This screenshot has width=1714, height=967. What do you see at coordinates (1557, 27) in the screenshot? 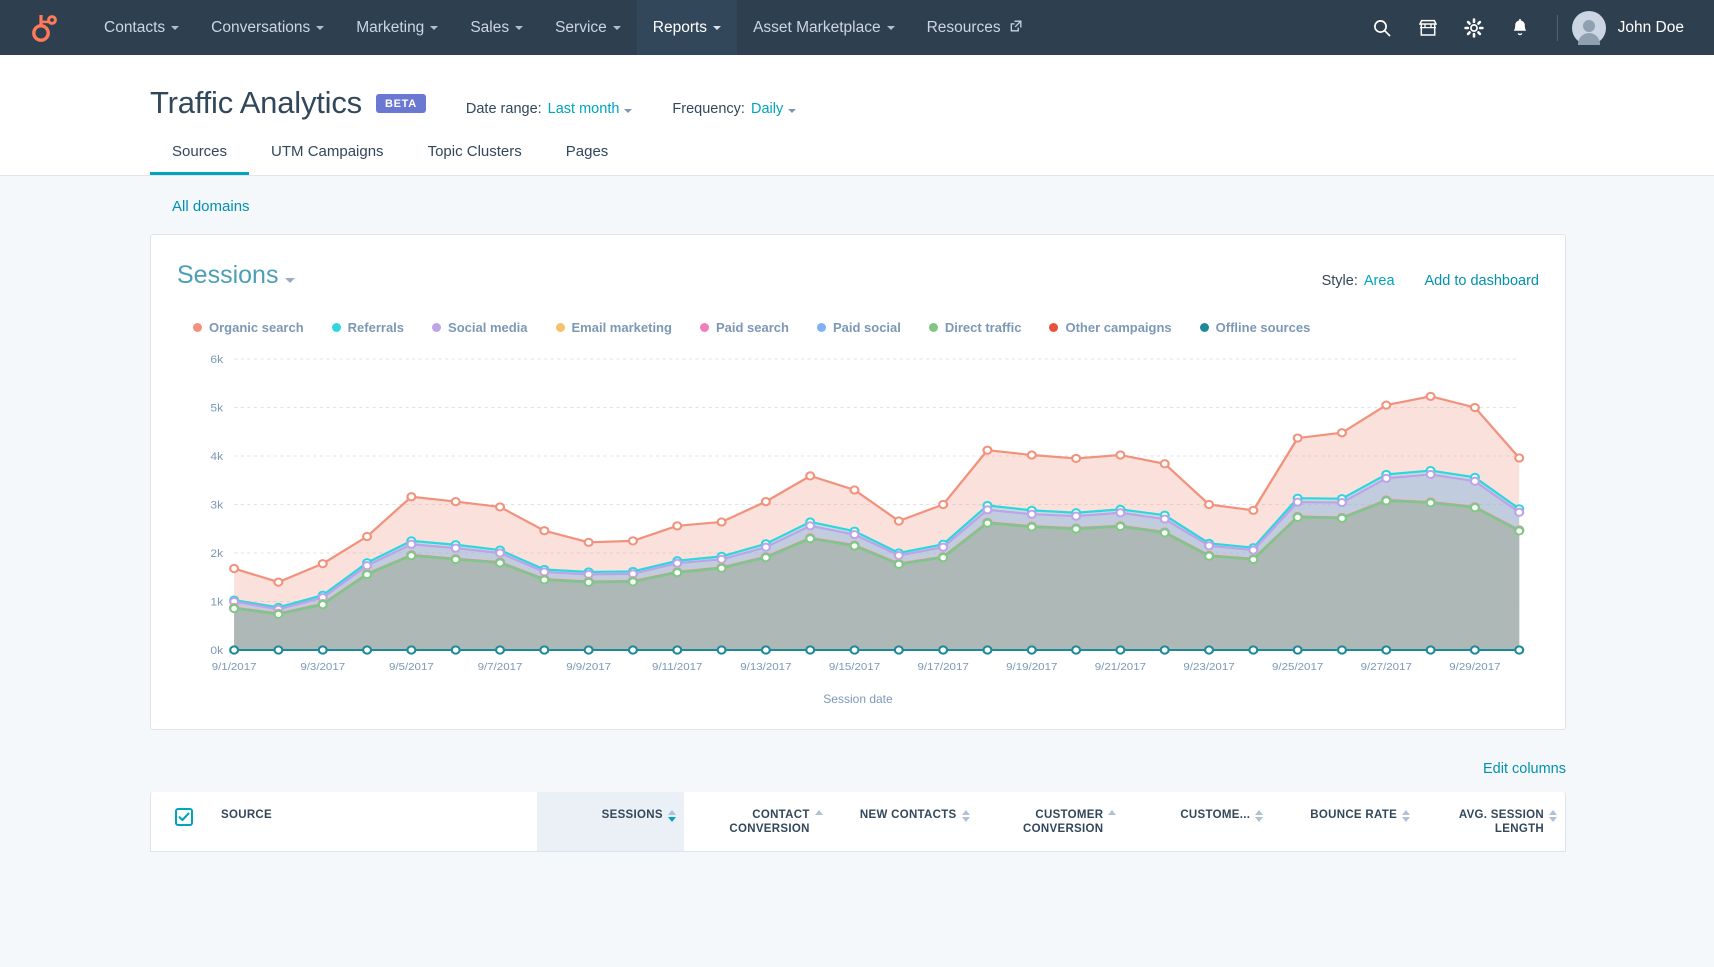
I see `nav-divider` at bounding box center [1557, 27].